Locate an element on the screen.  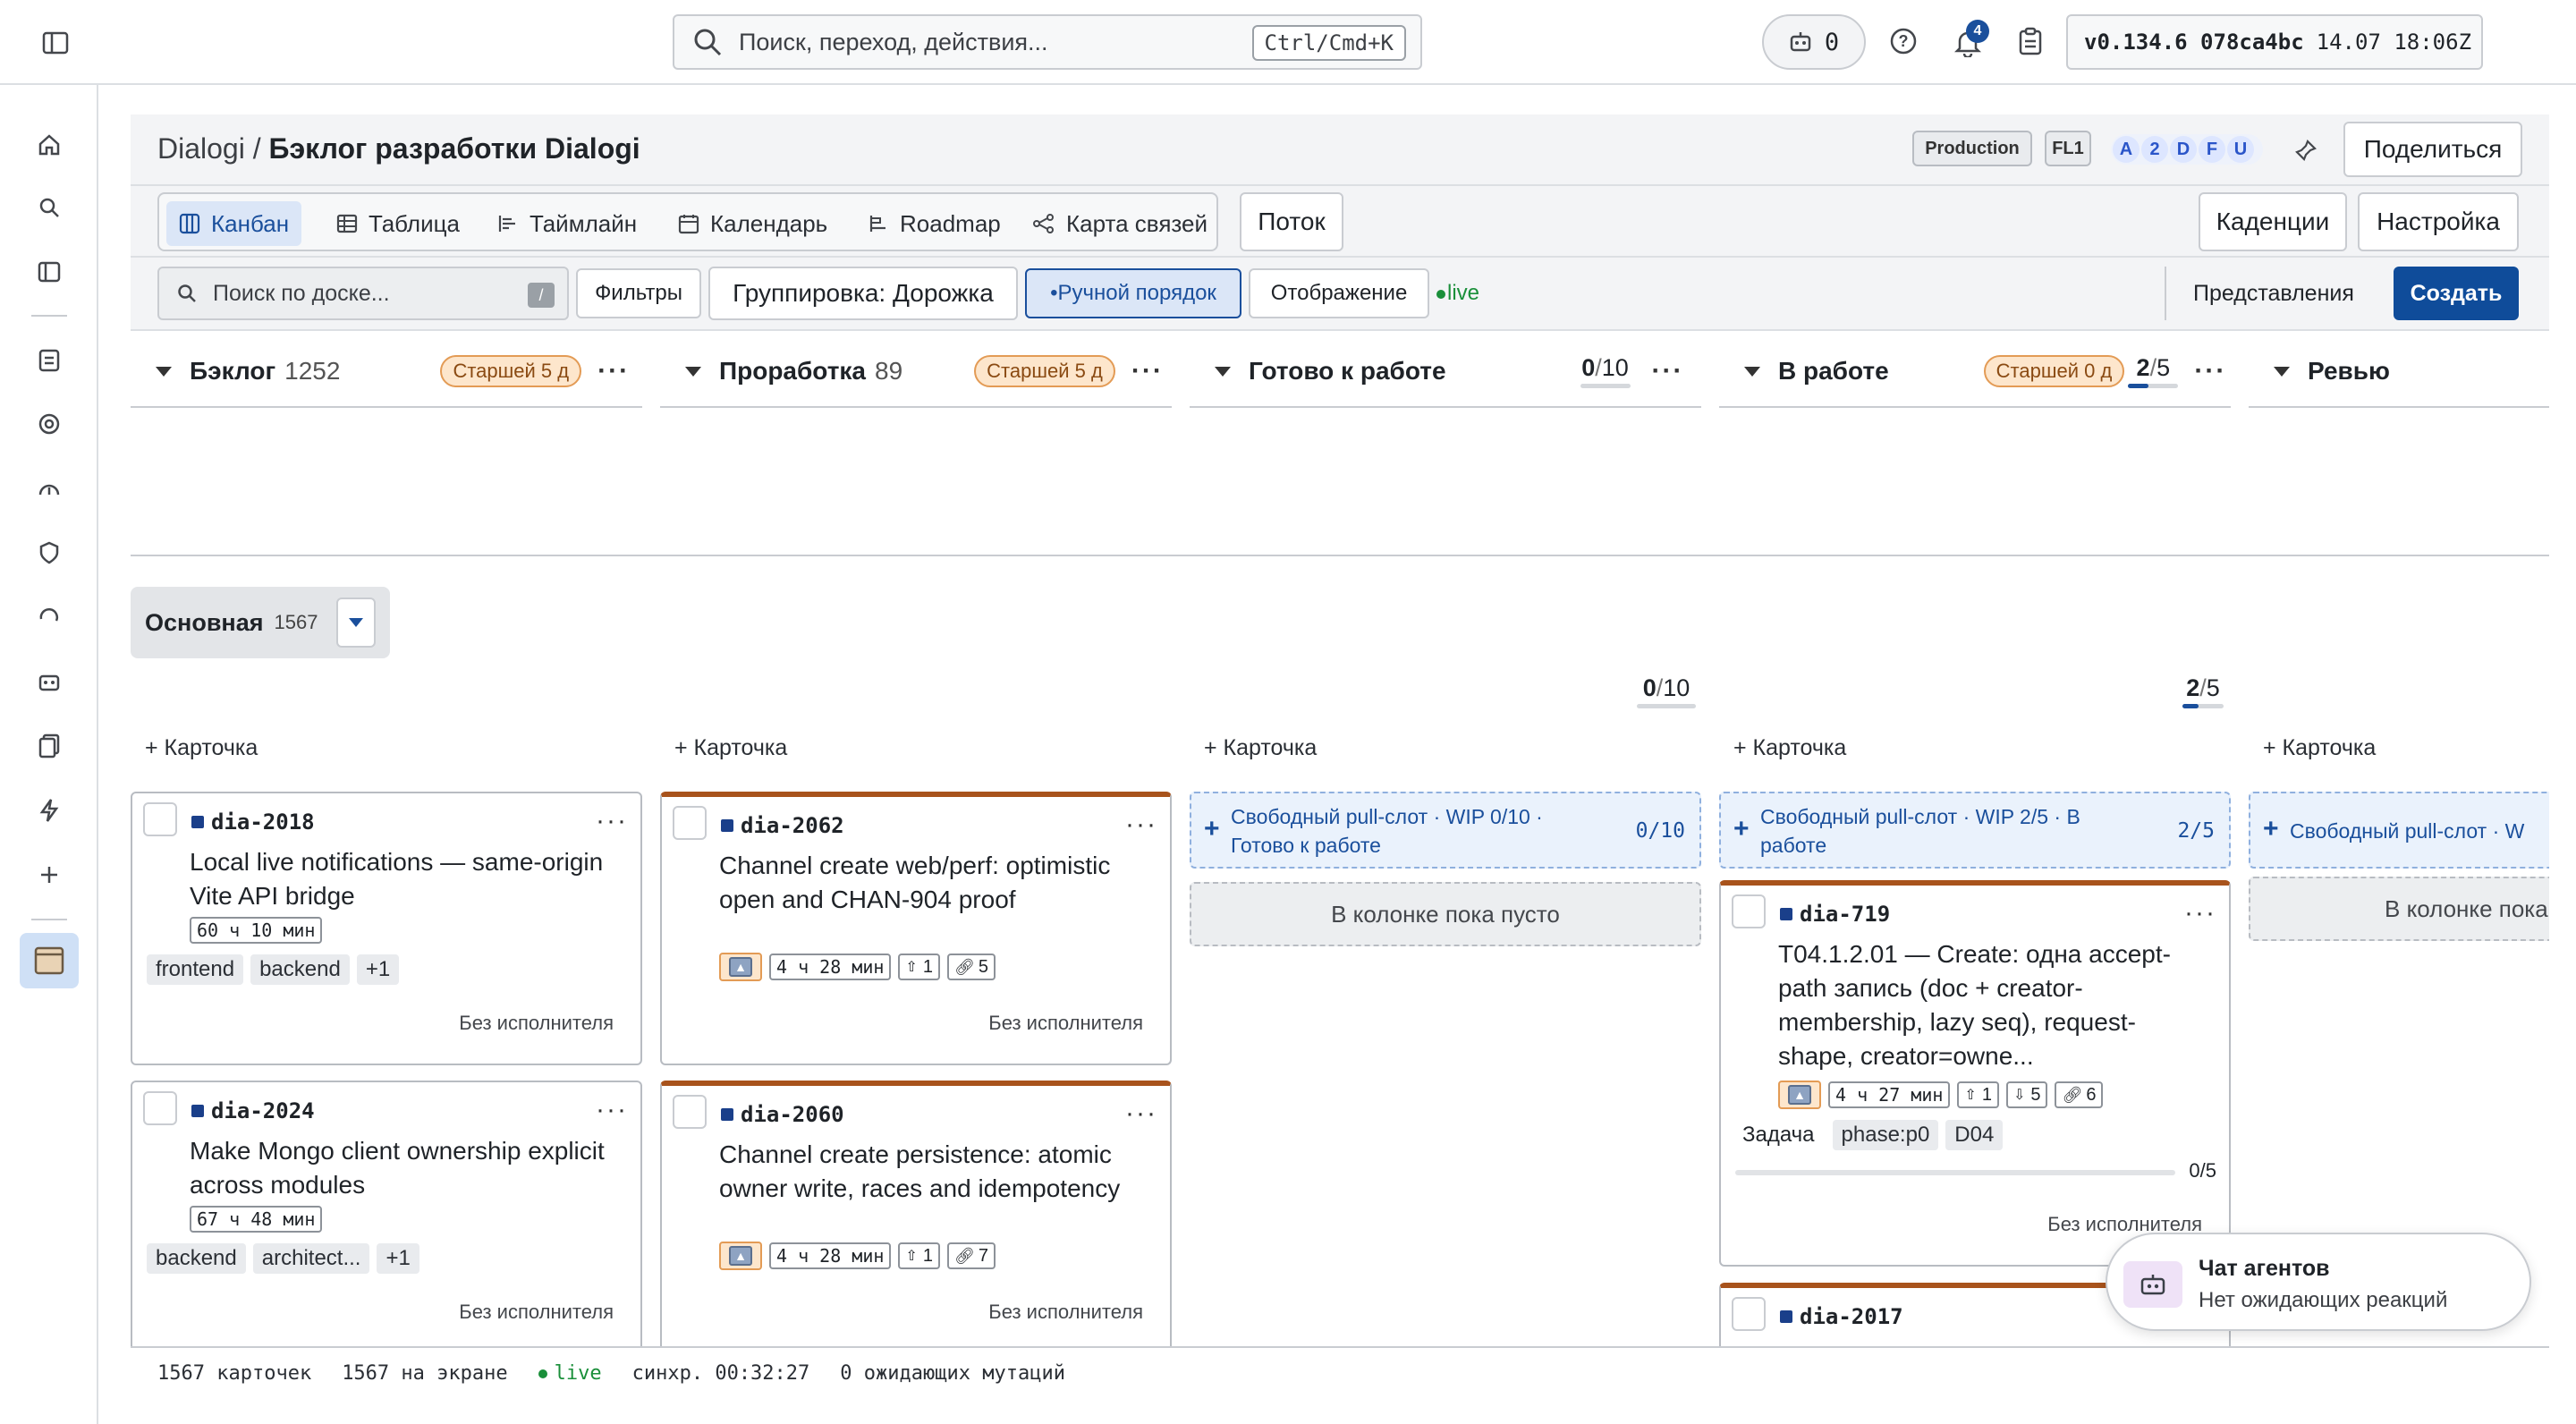
views-link: Представления is located at coordinates (2273, 294).